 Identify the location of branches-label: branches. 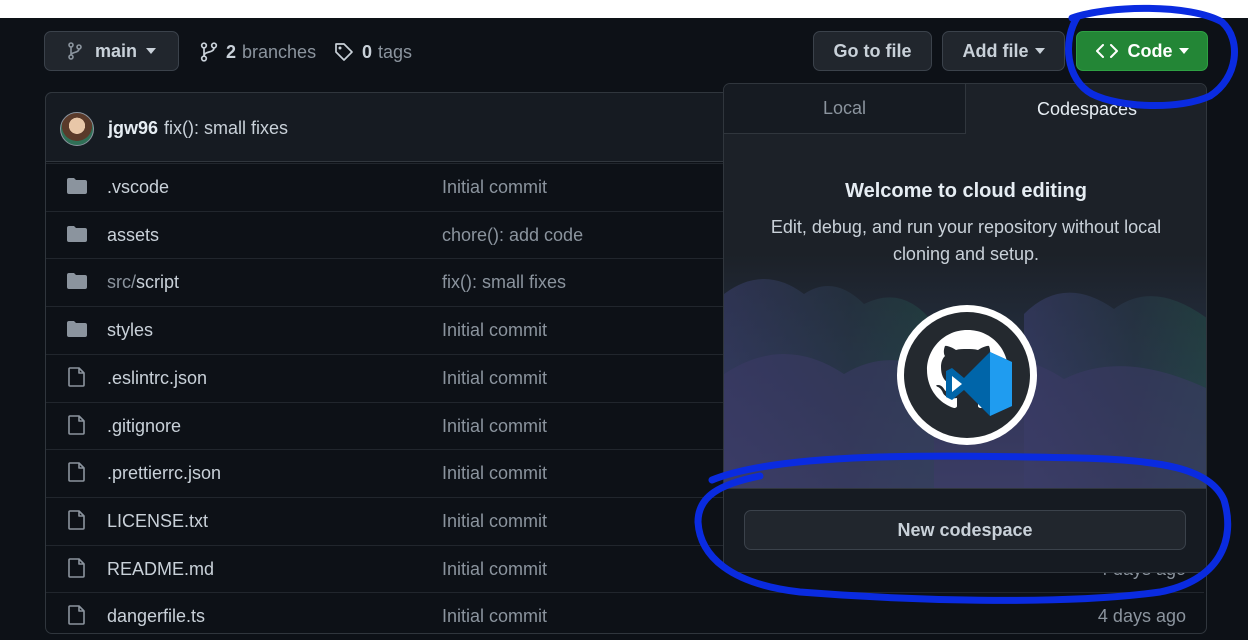
(279, 51).